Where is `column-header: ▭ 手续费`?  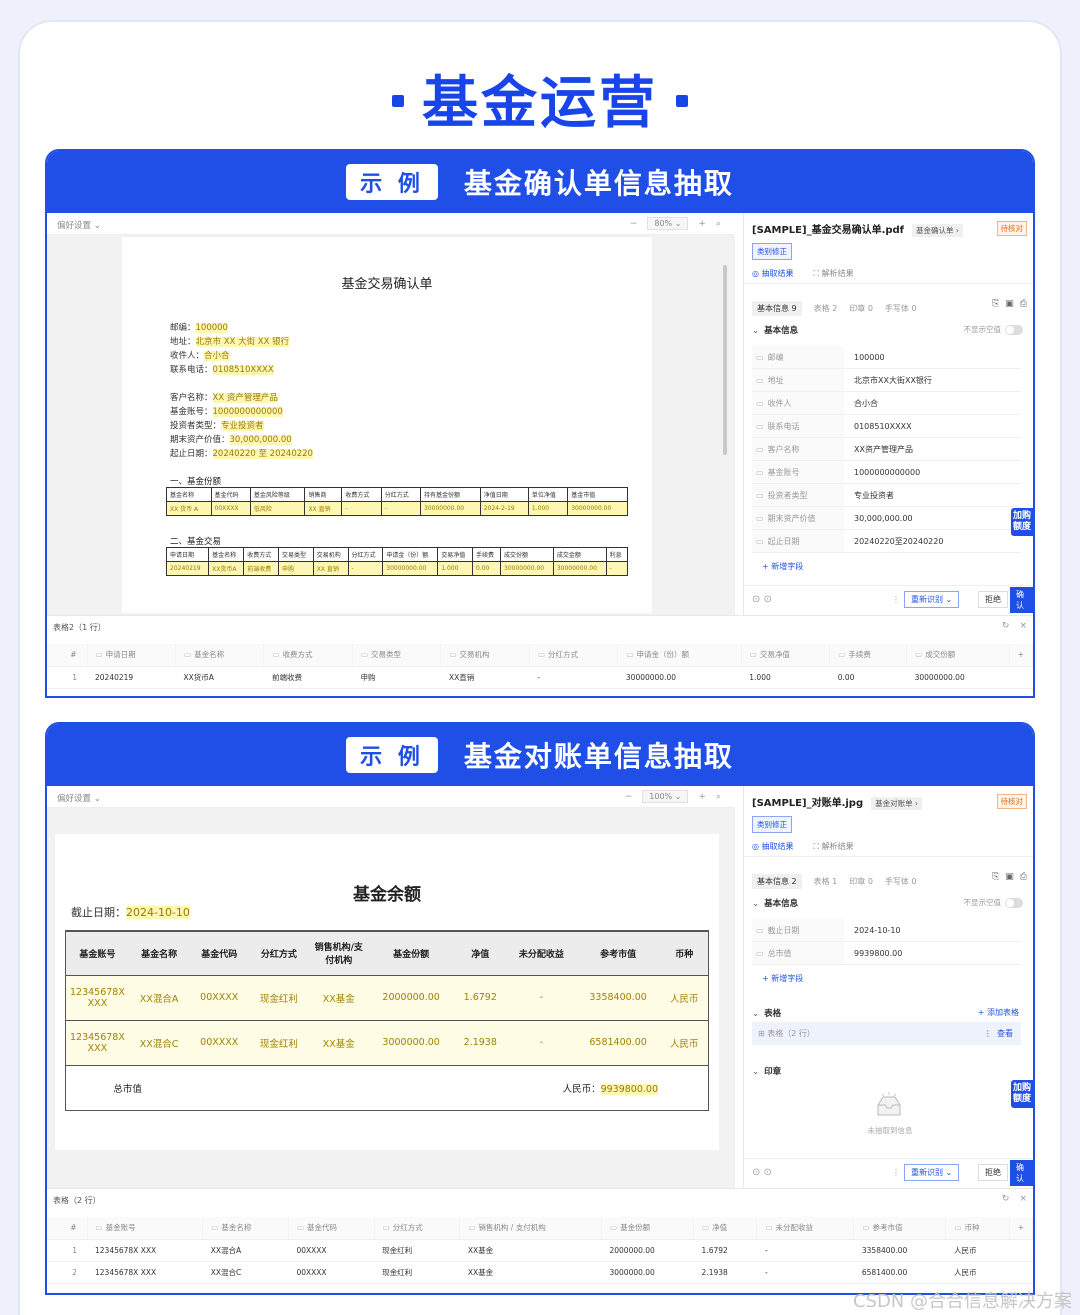
column-header: ▭ 手续费 is located at coordinates (868, 655).